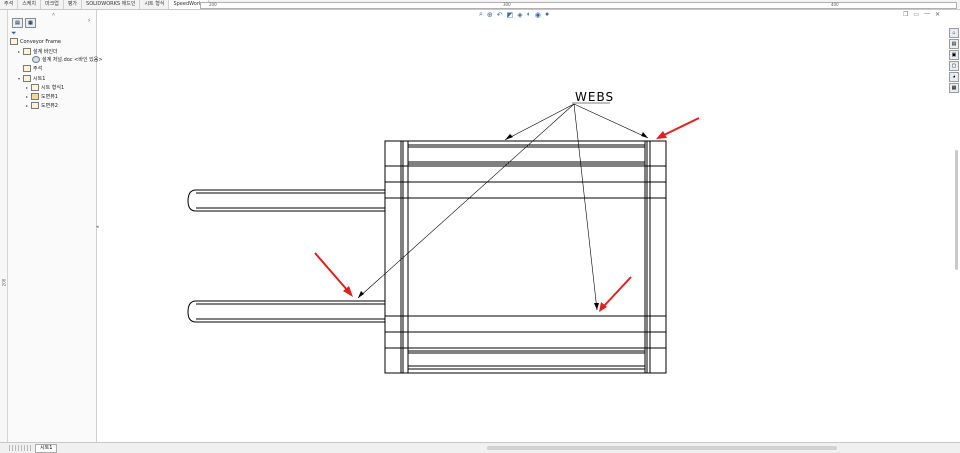 The height and width of the screenshot is (453, 960). I want to click on status-bar: 시트1, so click(480, 447).